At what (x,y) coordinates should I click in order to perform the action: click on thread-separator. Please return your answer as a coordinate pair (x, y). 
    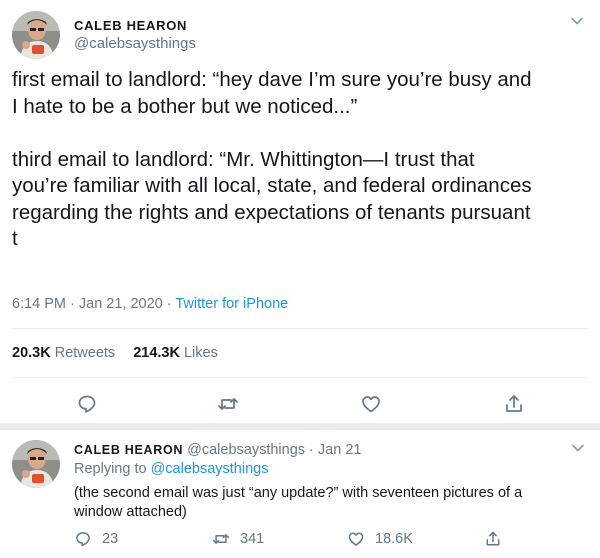
    Looking at the image, I should click on (300, 426).